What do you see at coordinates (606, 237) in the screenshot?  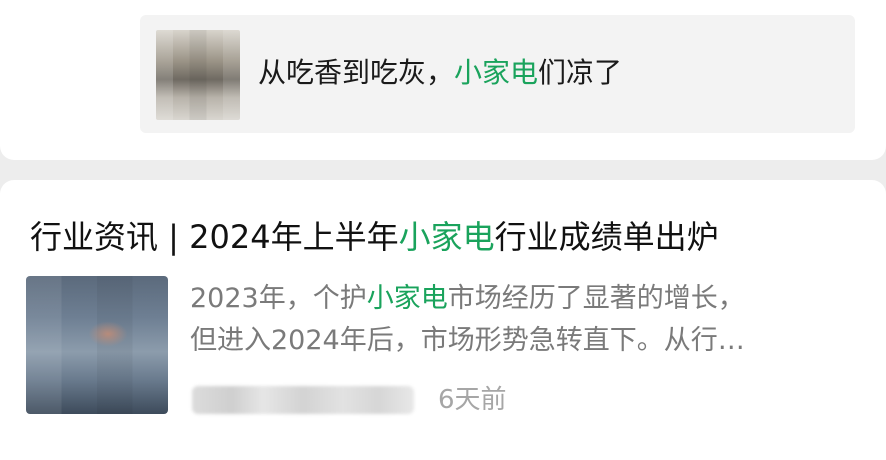 I see `article-title-part2: 行业成绩单出炉` at bounding box center [606, 237].